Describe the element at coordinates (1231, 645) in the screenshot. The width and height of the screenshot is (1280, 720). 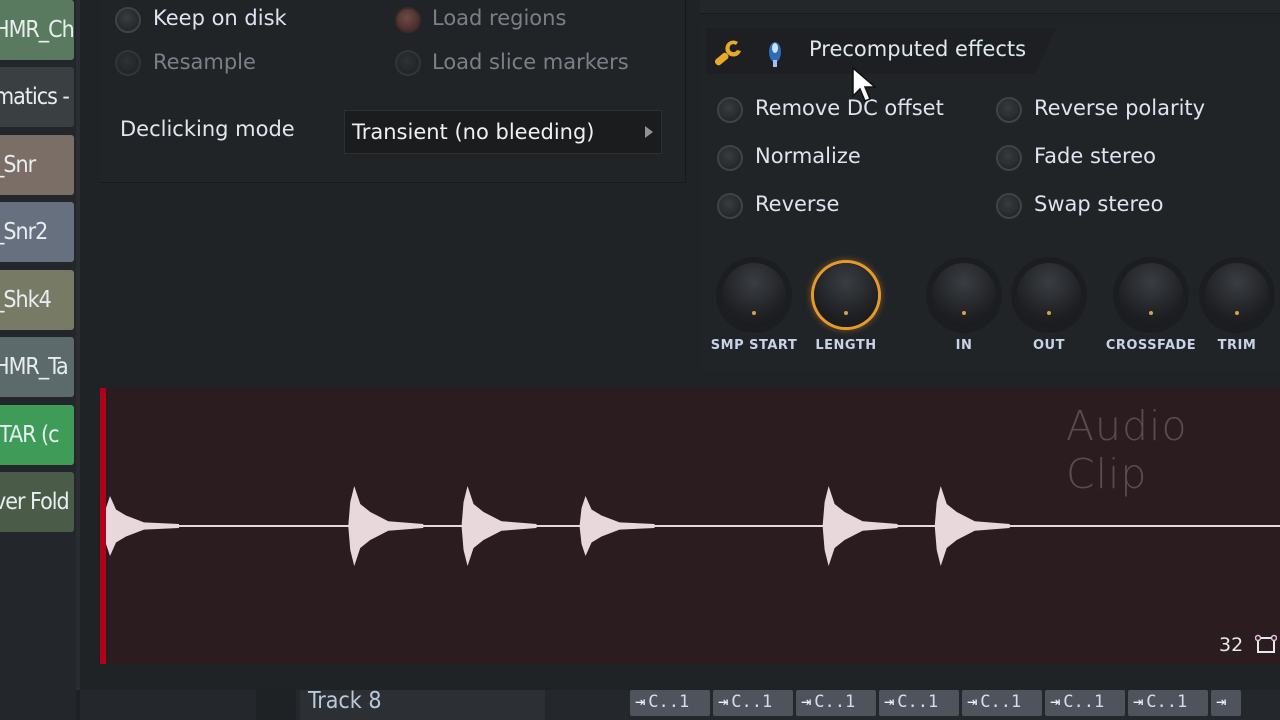
I see `clip-count: 32` at that location.